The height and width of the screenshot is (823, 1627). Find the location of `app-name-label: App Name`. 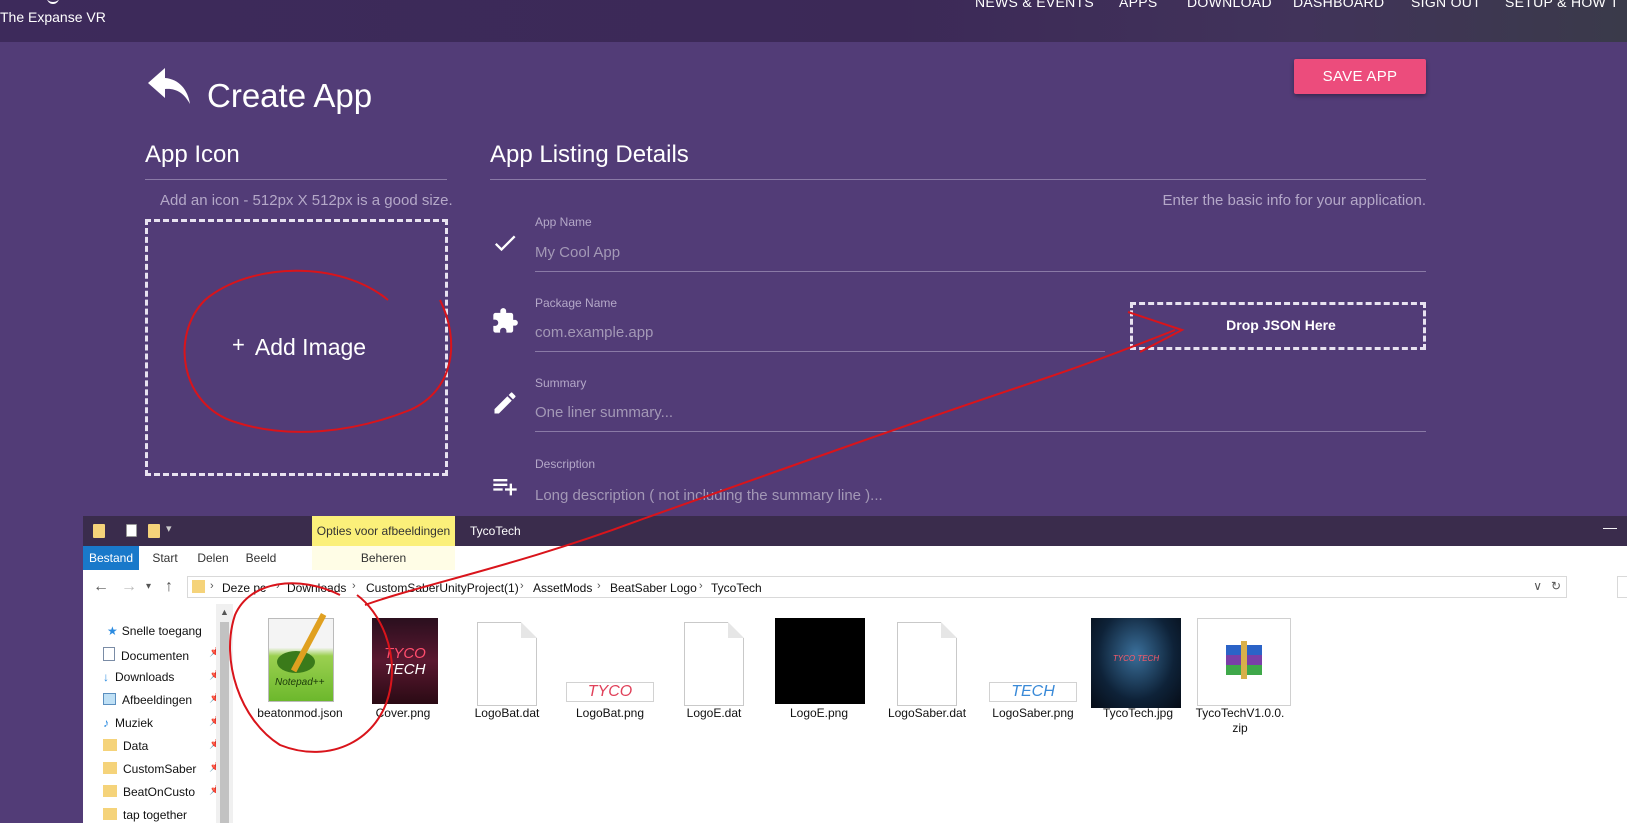

app-name-label: App Name is located at coordinates (563, 222).